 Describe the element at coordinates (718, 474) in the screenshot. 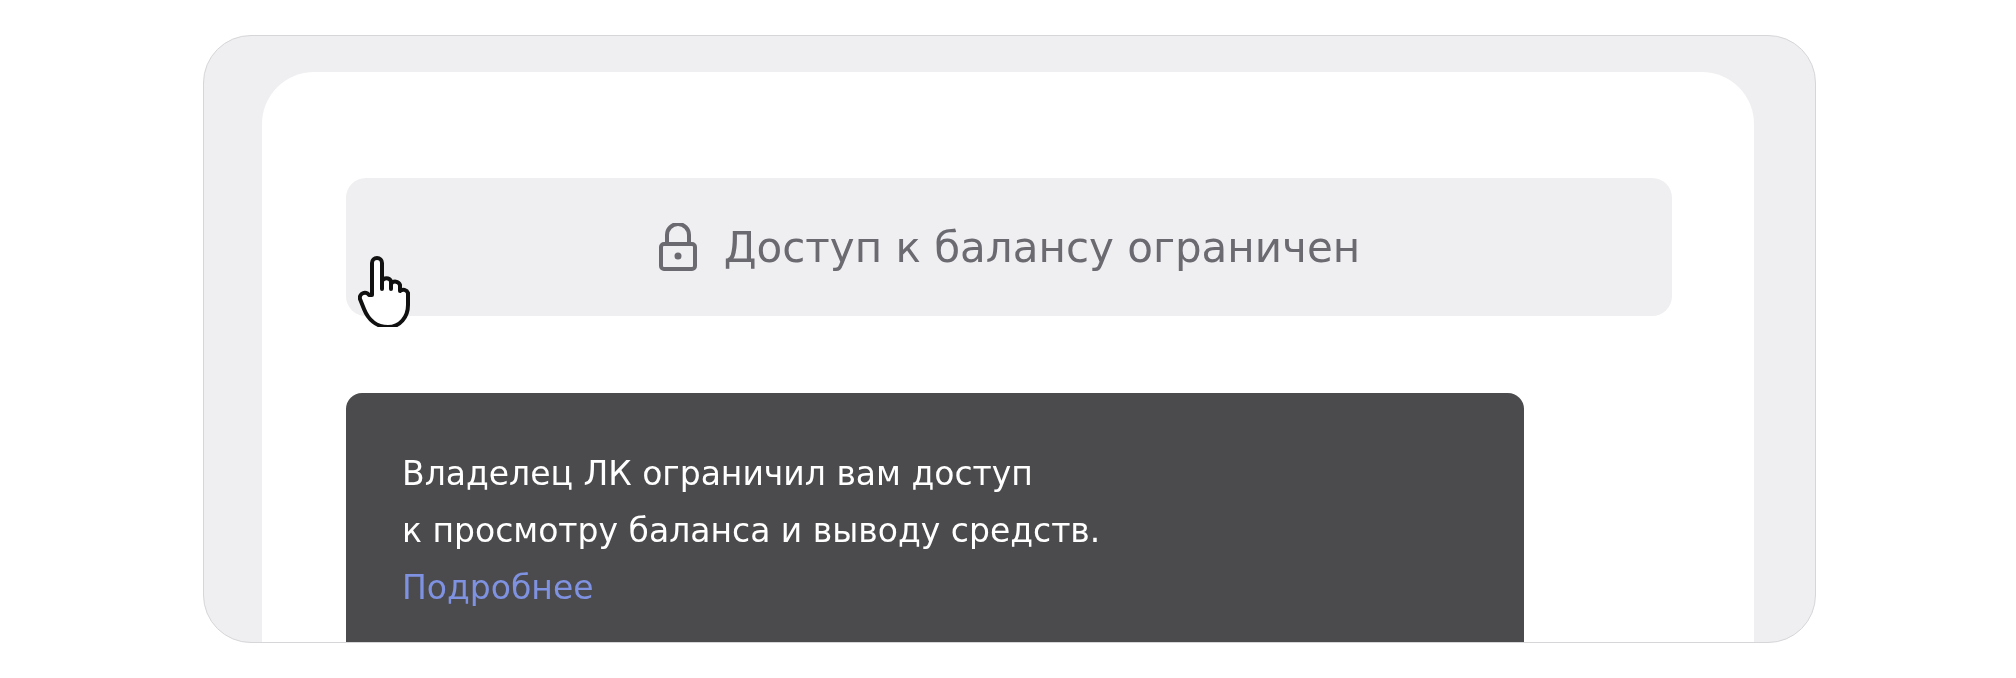

I see `tooltip-text: Владелец ЛК ограничил вам доступ` at that location.